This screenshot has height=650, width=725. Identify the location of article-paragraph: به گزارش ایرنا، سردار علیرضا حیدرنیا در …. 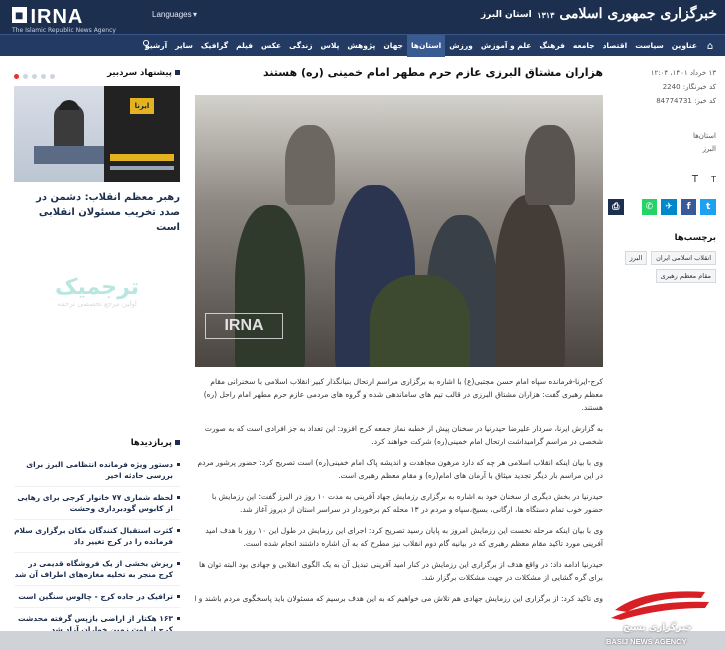
(403, 435).